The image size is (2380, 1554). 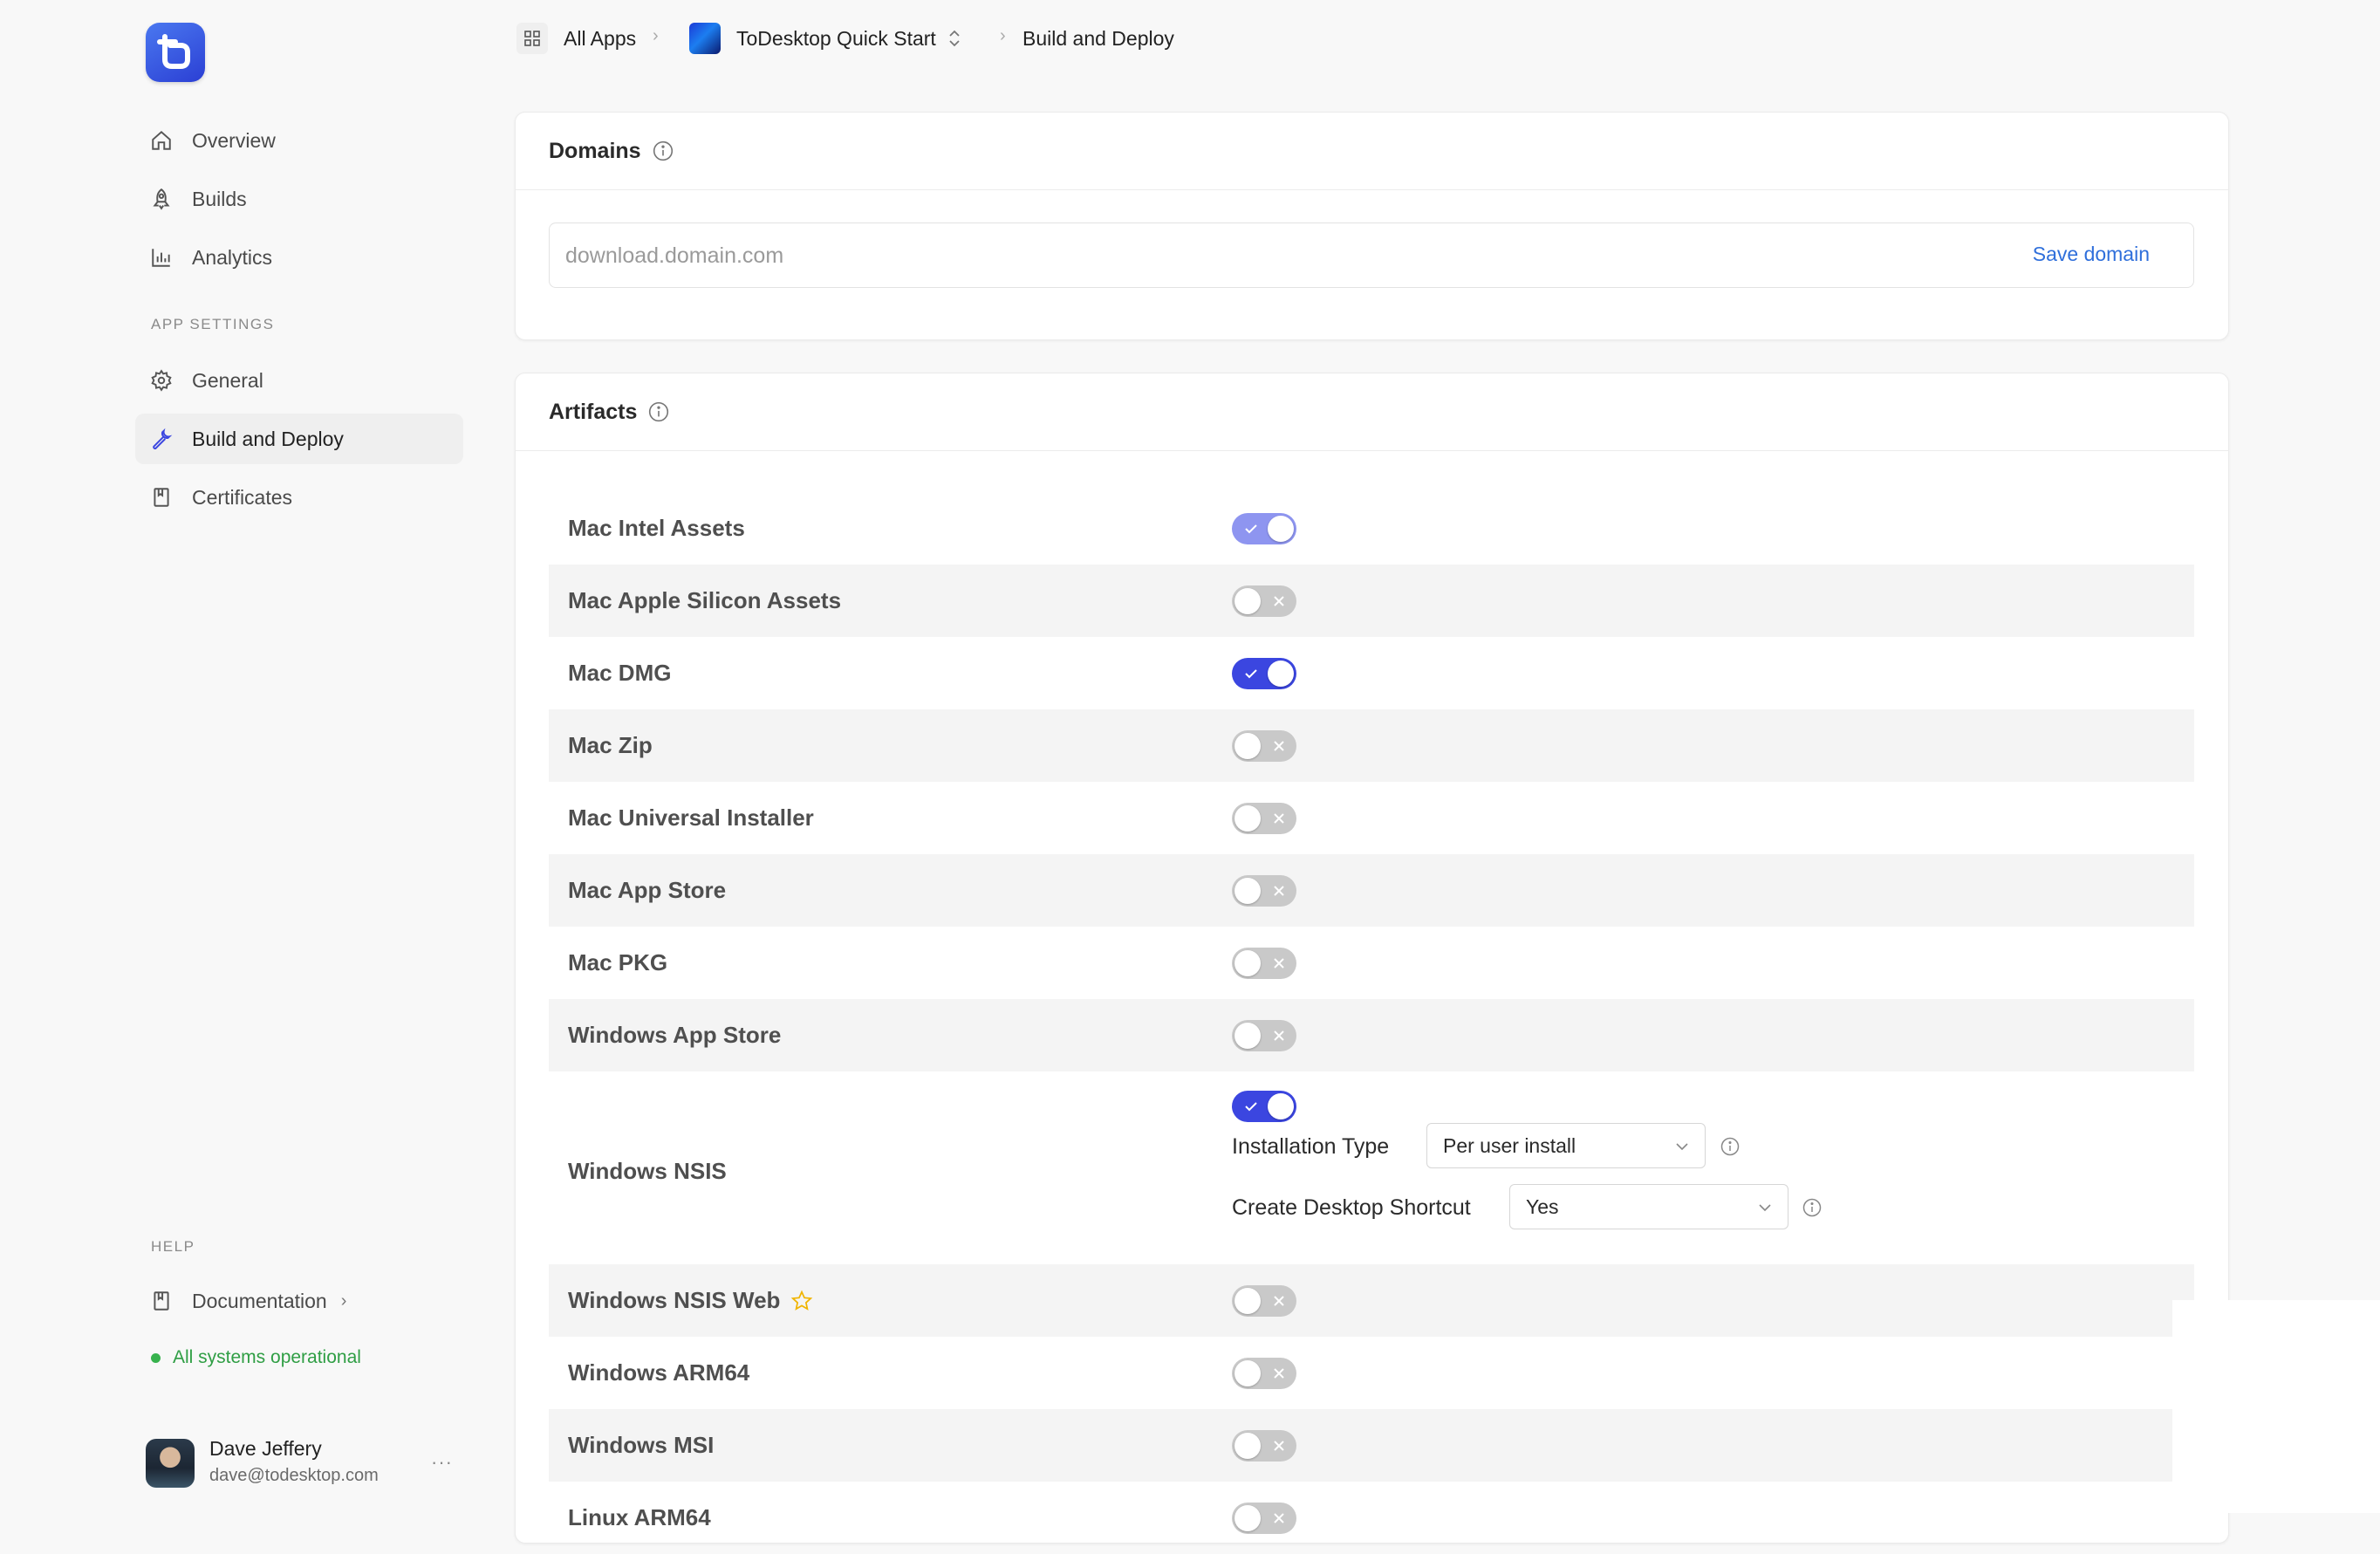 I want to click on sidebar-item-label: Build and Deploy, so click(x=268, y=438).